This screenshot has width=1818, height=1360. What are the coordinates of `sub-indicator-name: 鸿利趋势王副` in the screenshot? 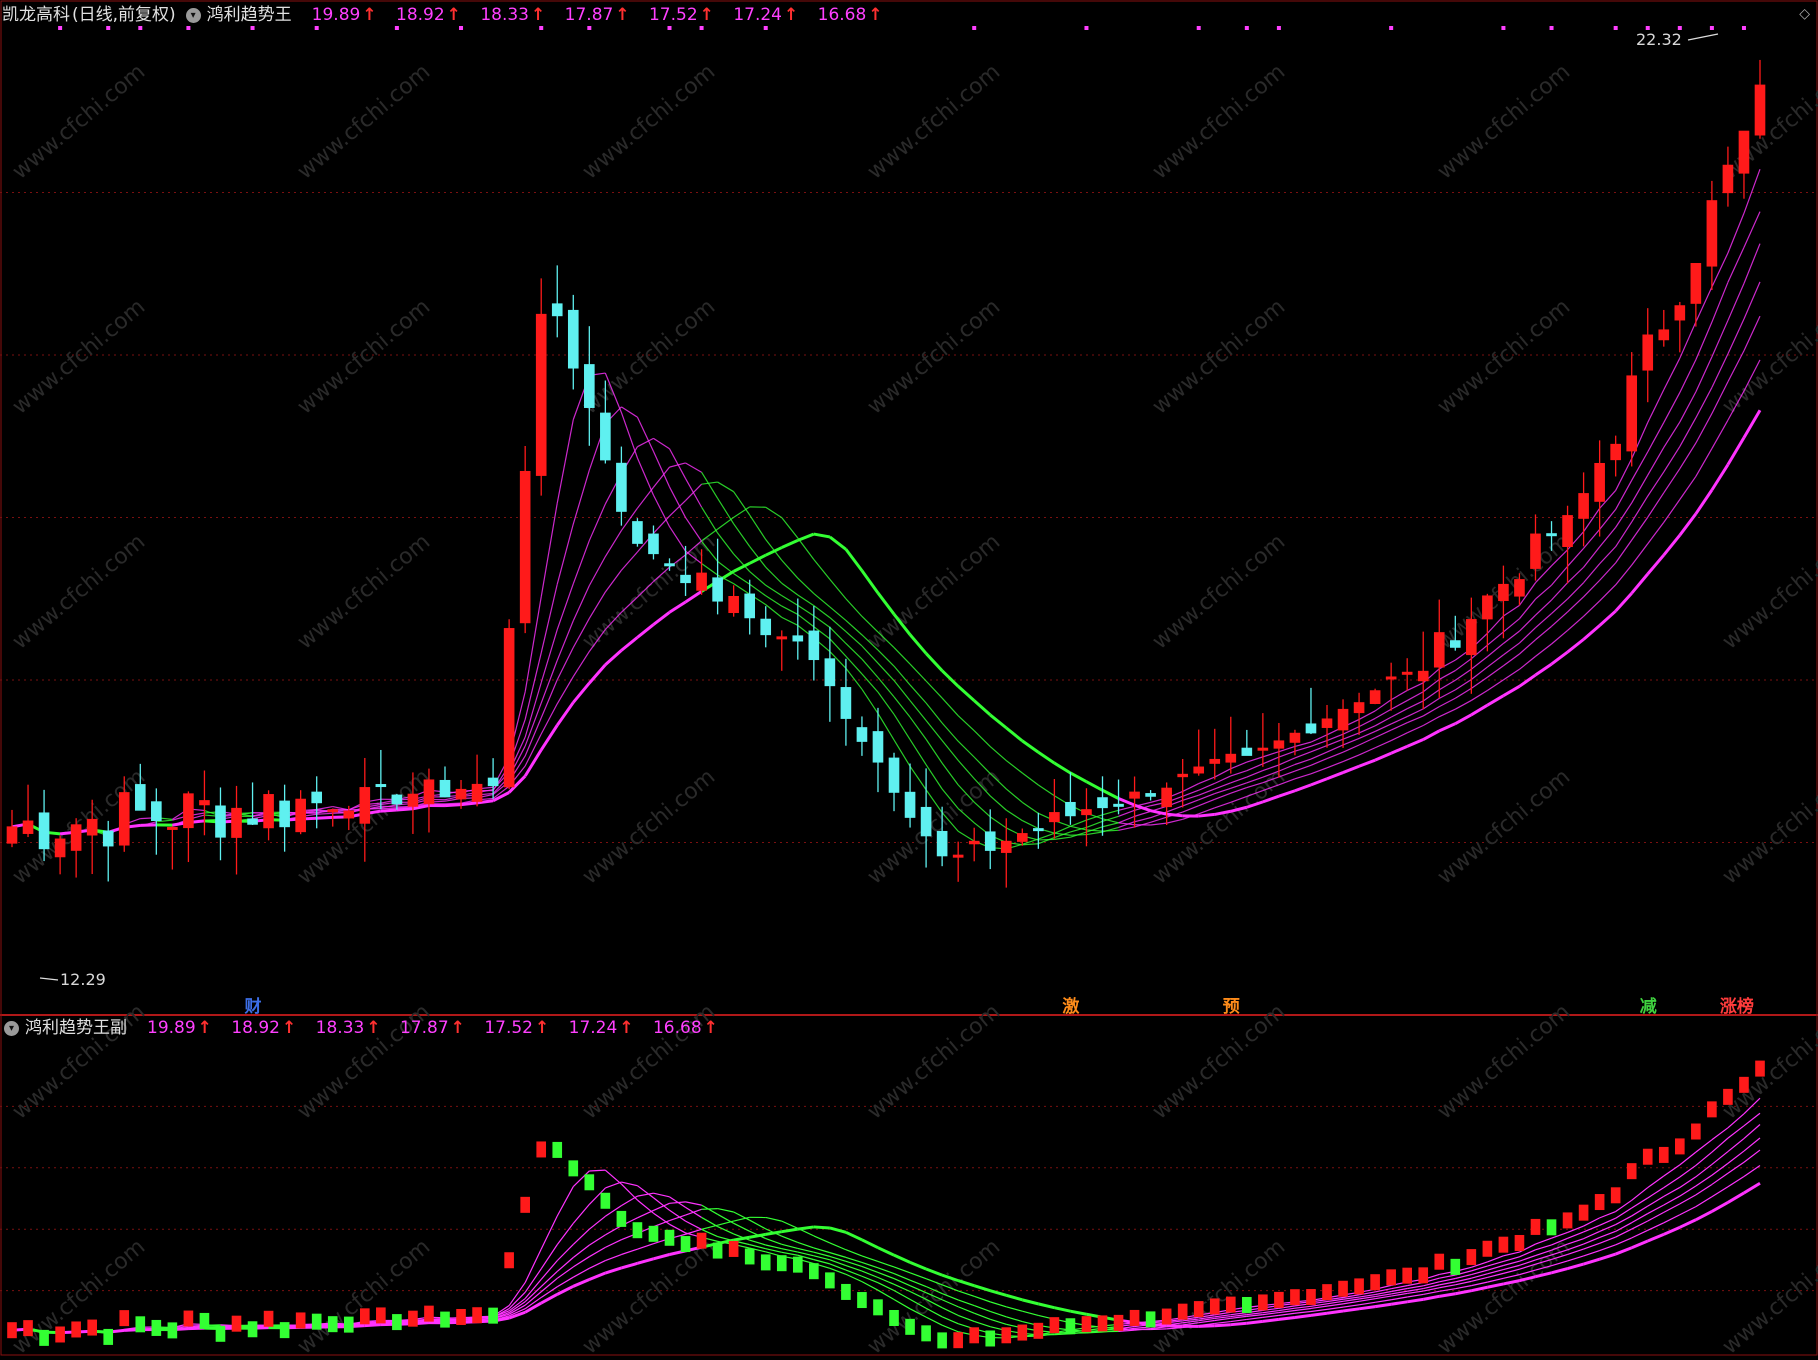 It's located at (76, 1028).